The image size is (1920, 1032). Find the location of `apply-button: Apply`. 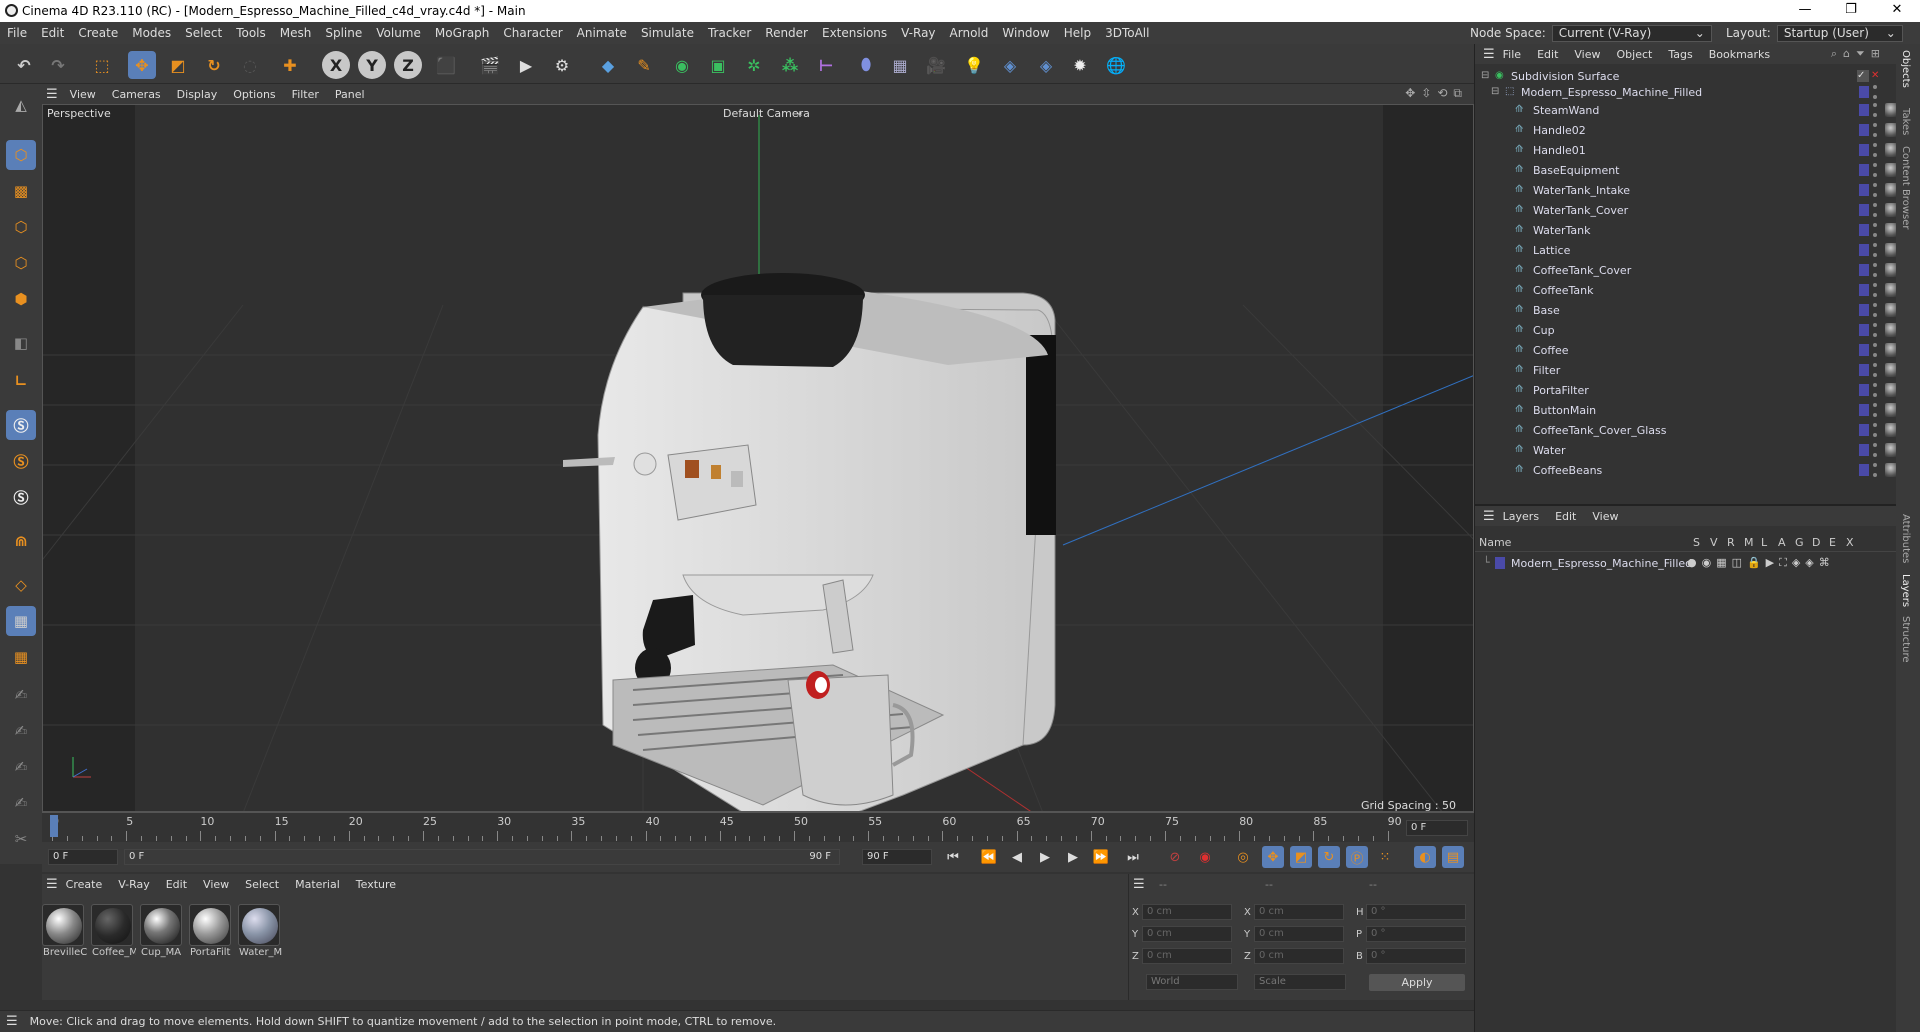

apply-button: Apply is located at coordinates (1417, 982).